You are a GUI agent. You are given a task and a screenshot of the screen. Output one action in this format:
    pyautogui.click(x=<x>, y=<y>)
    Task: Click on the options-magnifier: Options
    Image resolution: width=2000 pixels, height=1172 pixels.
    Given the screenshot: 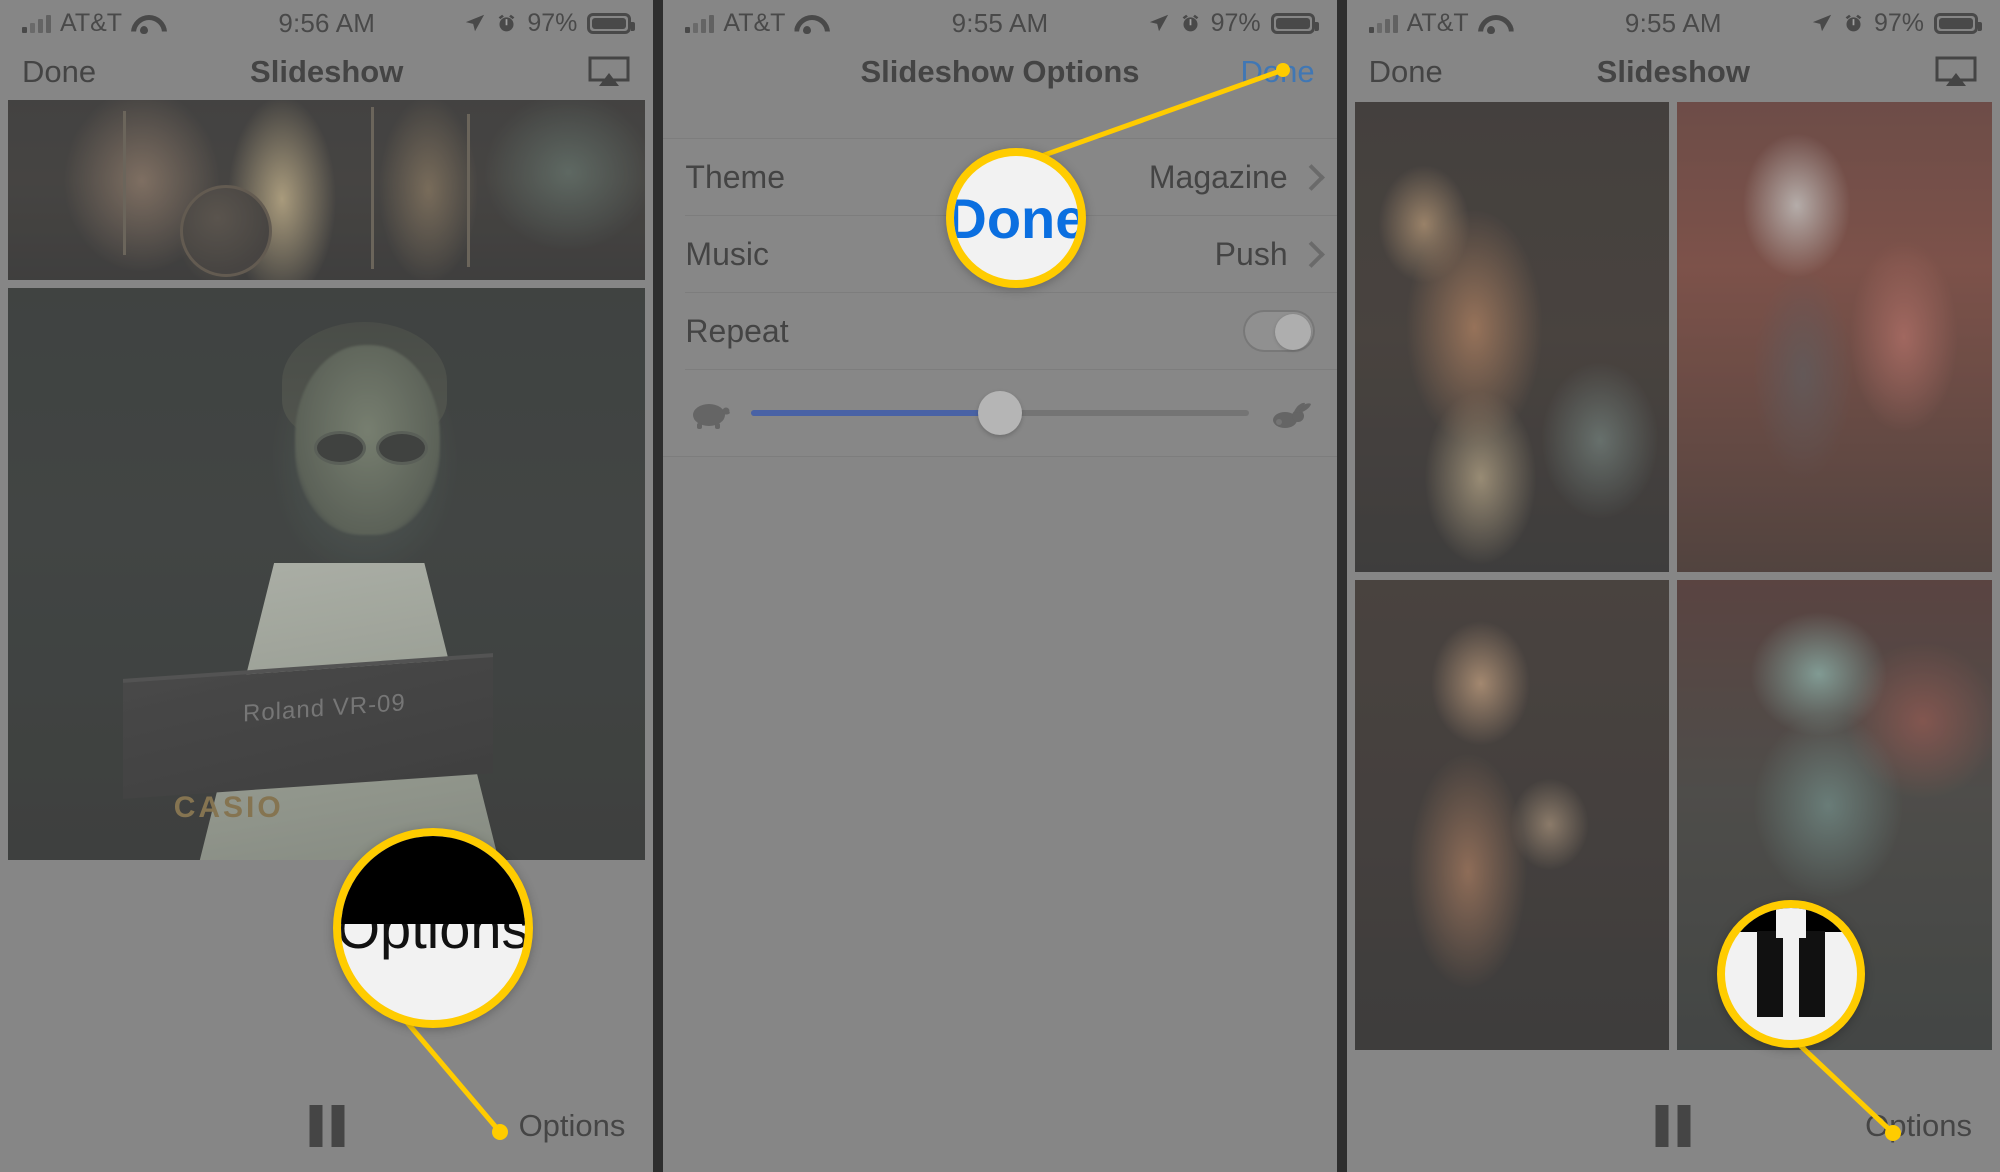 What is the action you would take?
    pyautogui.click(x=433, y=928)
    